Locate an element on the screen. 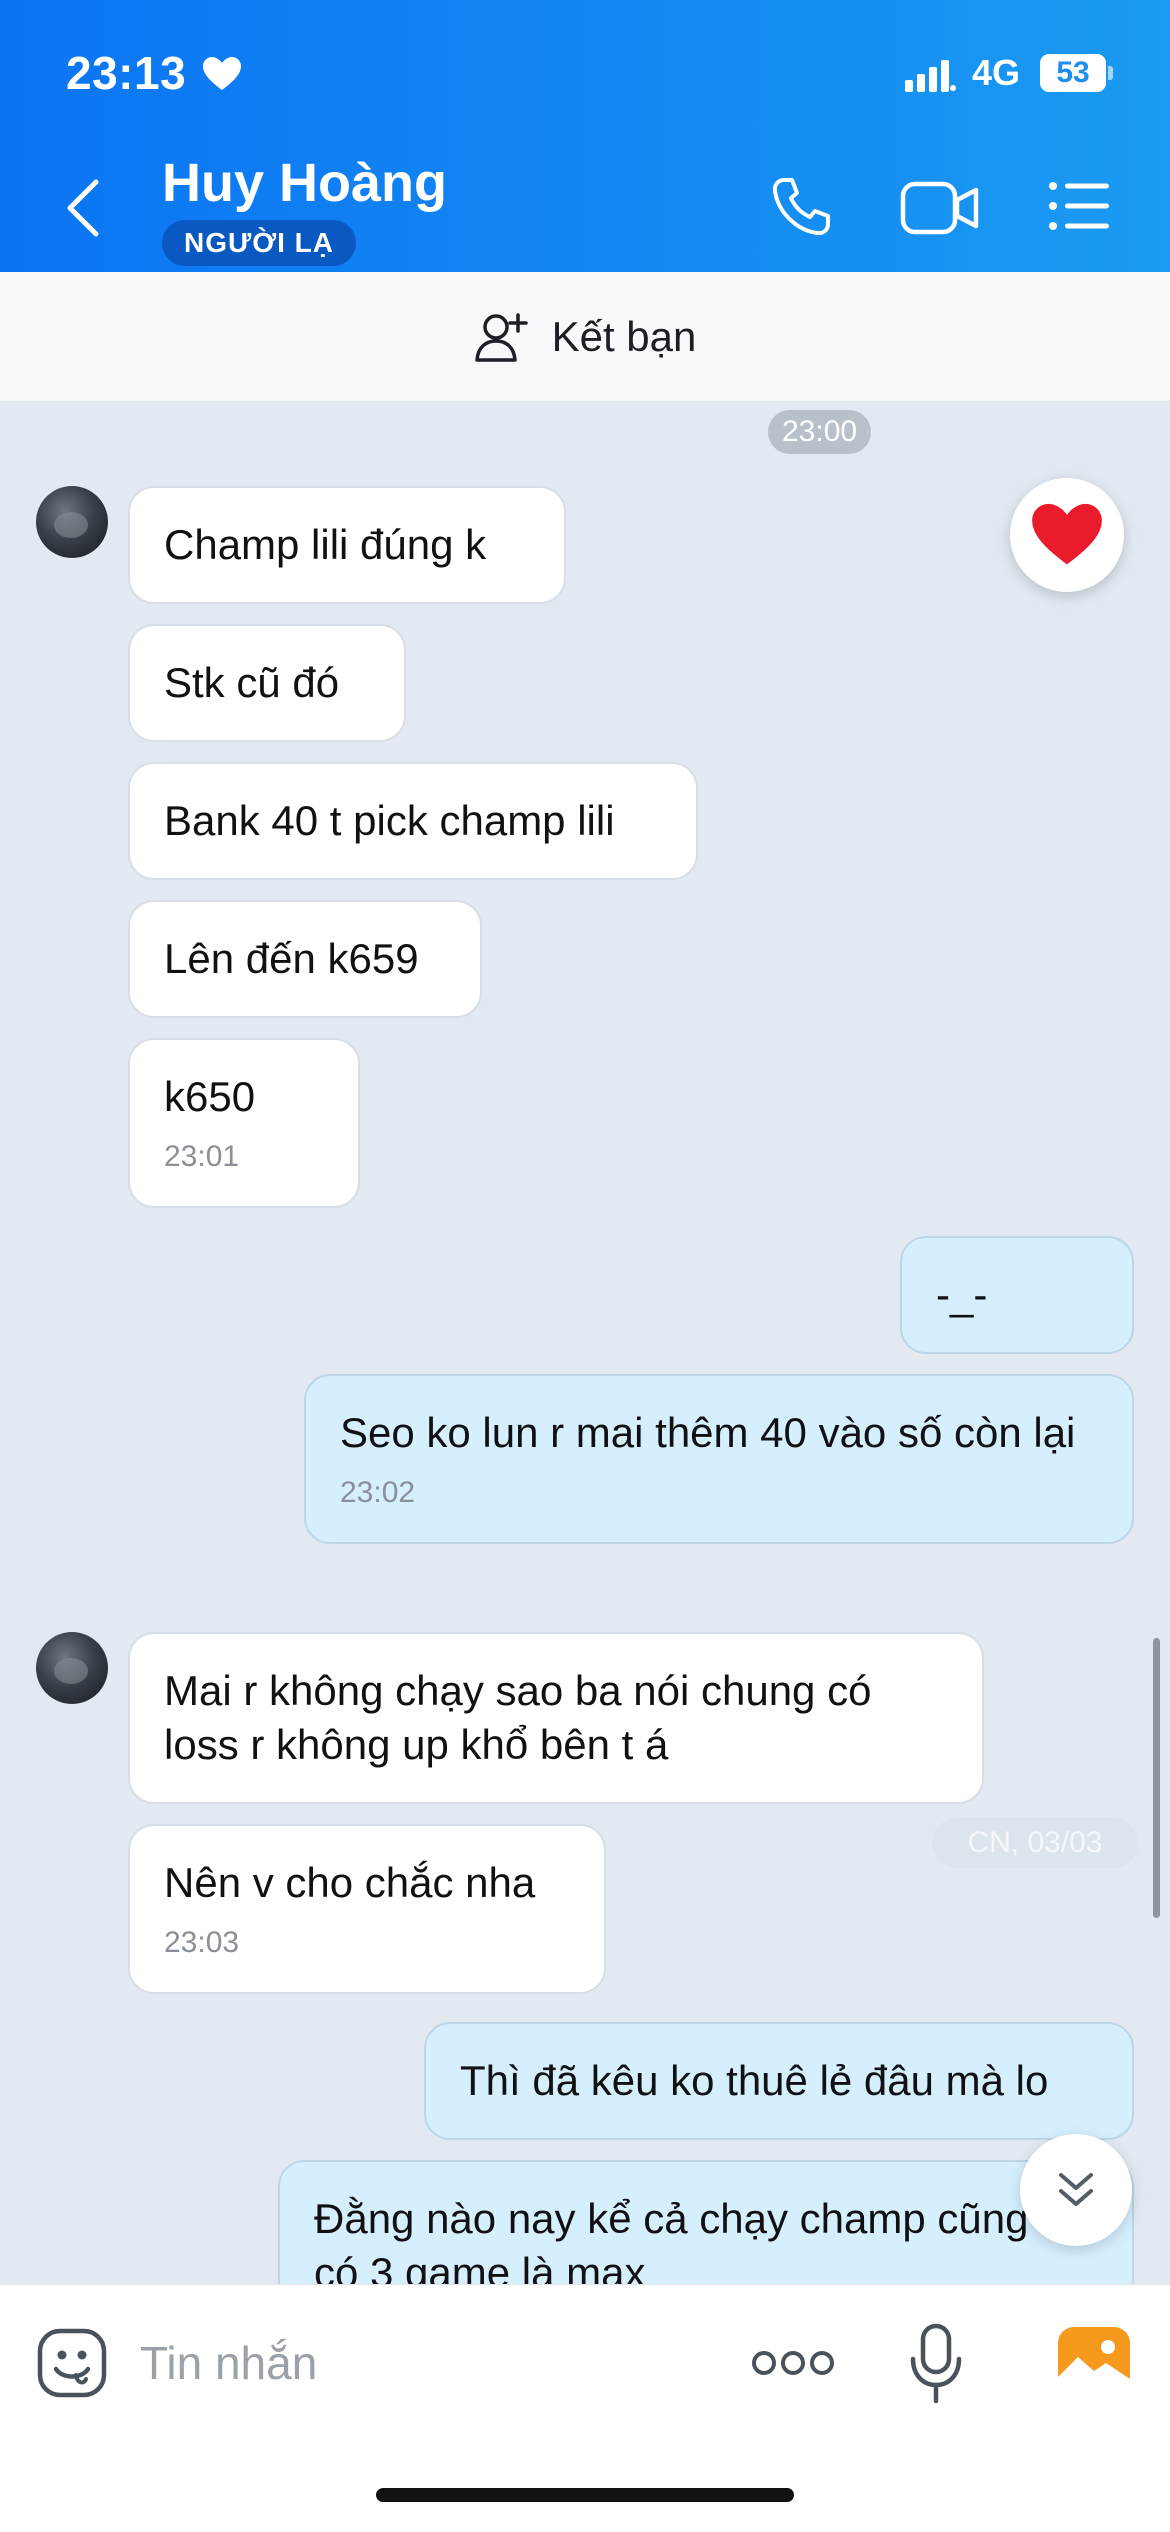  message-bubble: Lên đến k659 is located at coordinates (305, 959).